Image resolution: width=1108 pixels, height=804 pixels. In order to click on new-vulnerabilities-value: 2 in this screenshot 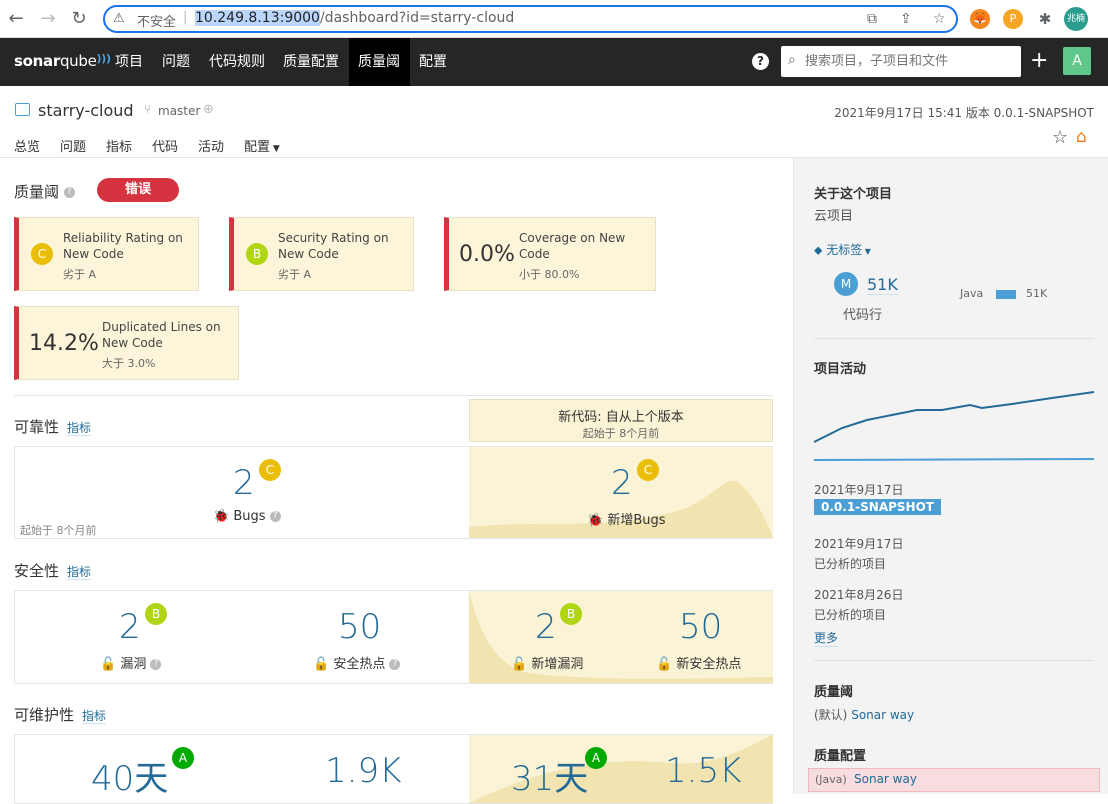, I will do `click(546, 627)`.